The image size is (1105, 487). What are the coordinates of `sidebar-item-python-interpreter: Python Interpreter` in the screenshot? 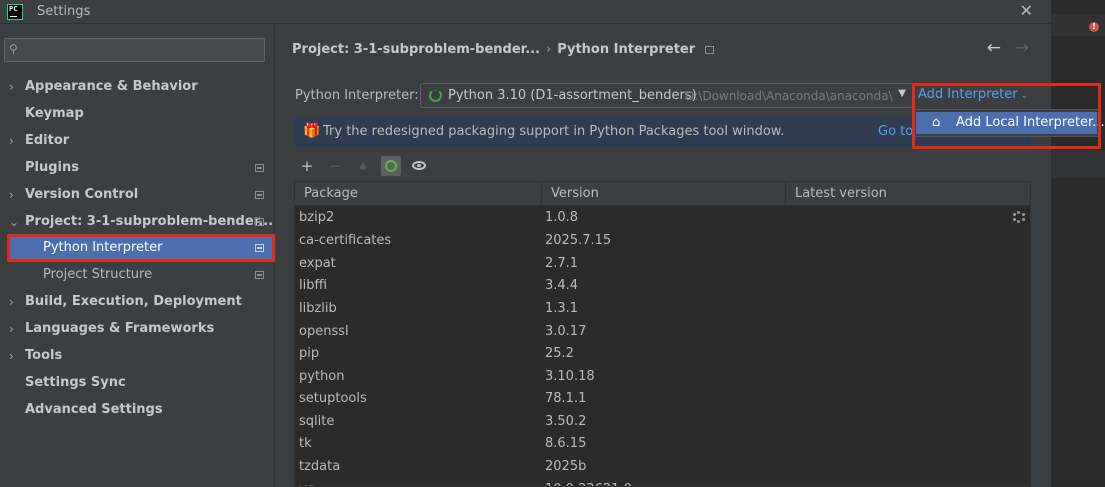 It's located at (140, 248).